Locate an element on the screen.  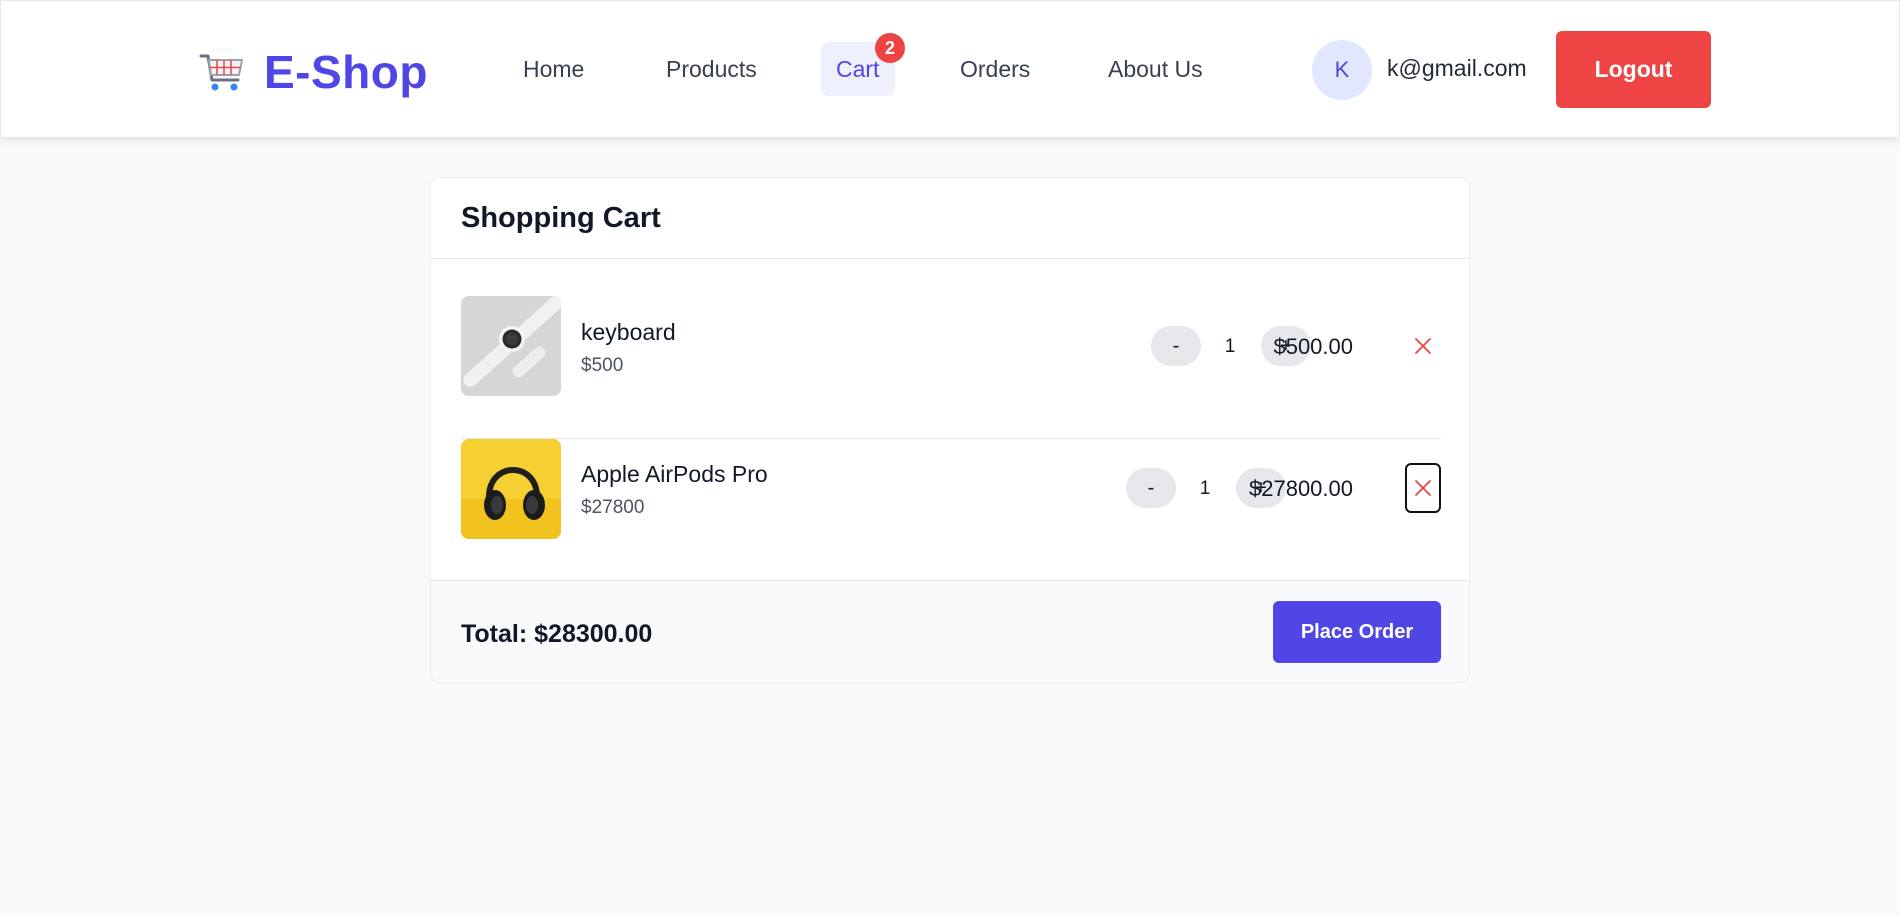
headphones-image is located at coordinates (511, 489).